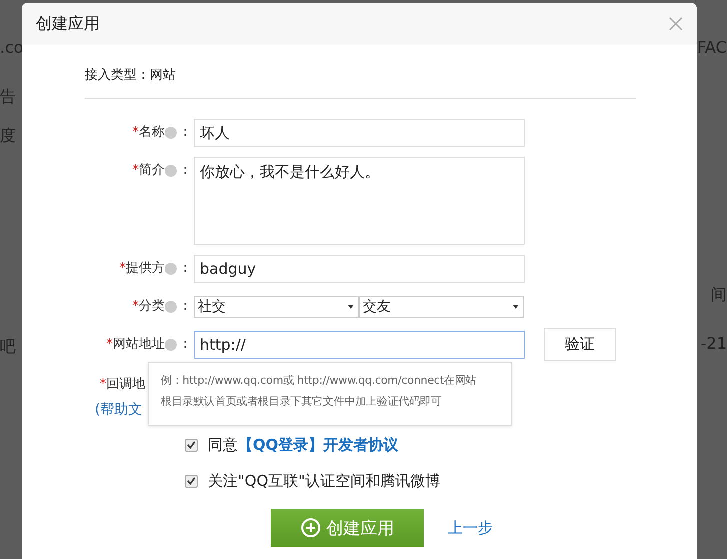  Describe the element at coordinates (148, 307) in the screenshot. I see `field-label: *分类` at that location.